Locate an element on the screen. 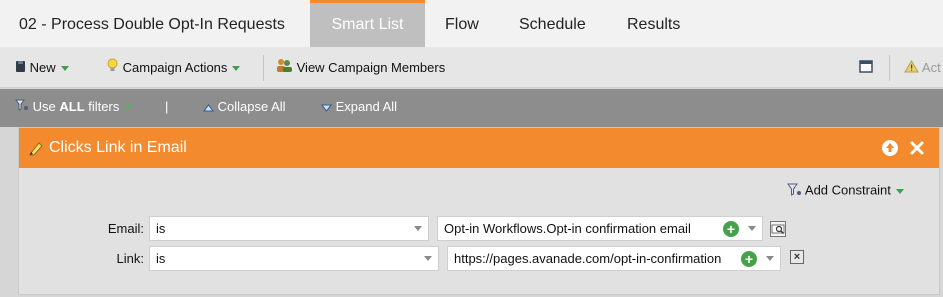 The height and width of the screenshot is (297, 943). move-up-button is located at coordinates (890, 148).